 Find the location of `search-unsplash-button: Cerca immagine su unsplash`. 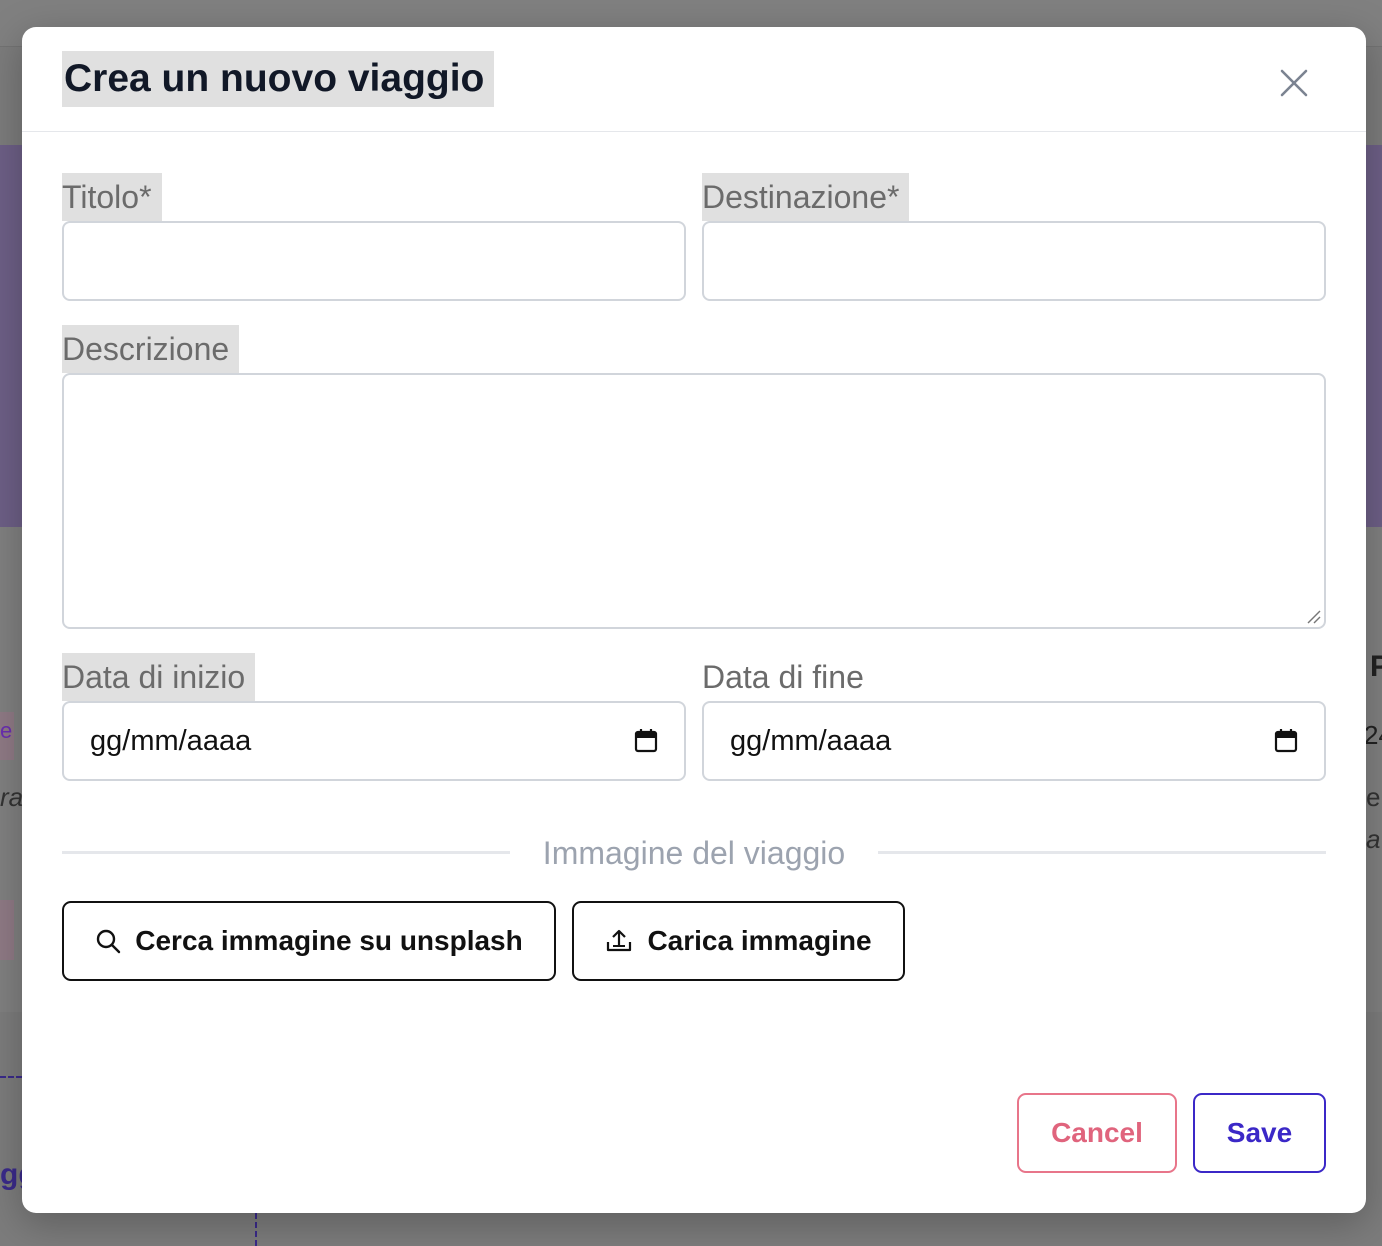

search-unsplash-button: Cerca immagine su unsplash is located at coordinates (309, 941).